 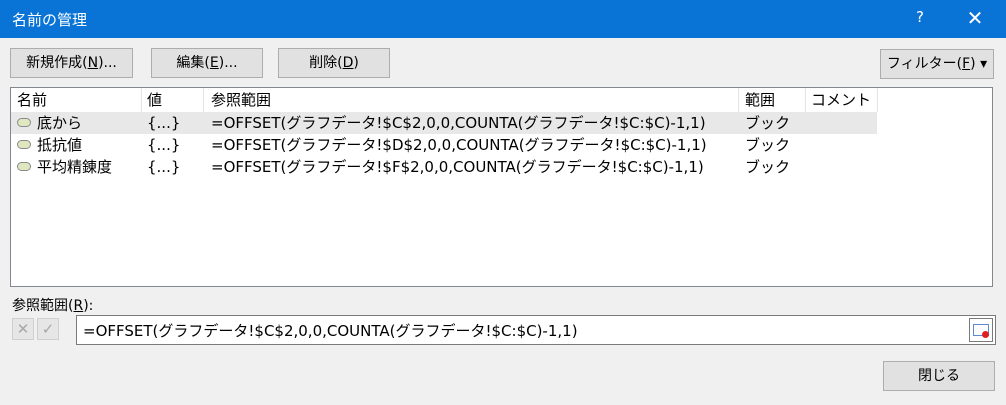 What do you see at coordinates (985, 334) in the screenshot?
I see `selection-marker-icon` at bounding box center [985, 334].